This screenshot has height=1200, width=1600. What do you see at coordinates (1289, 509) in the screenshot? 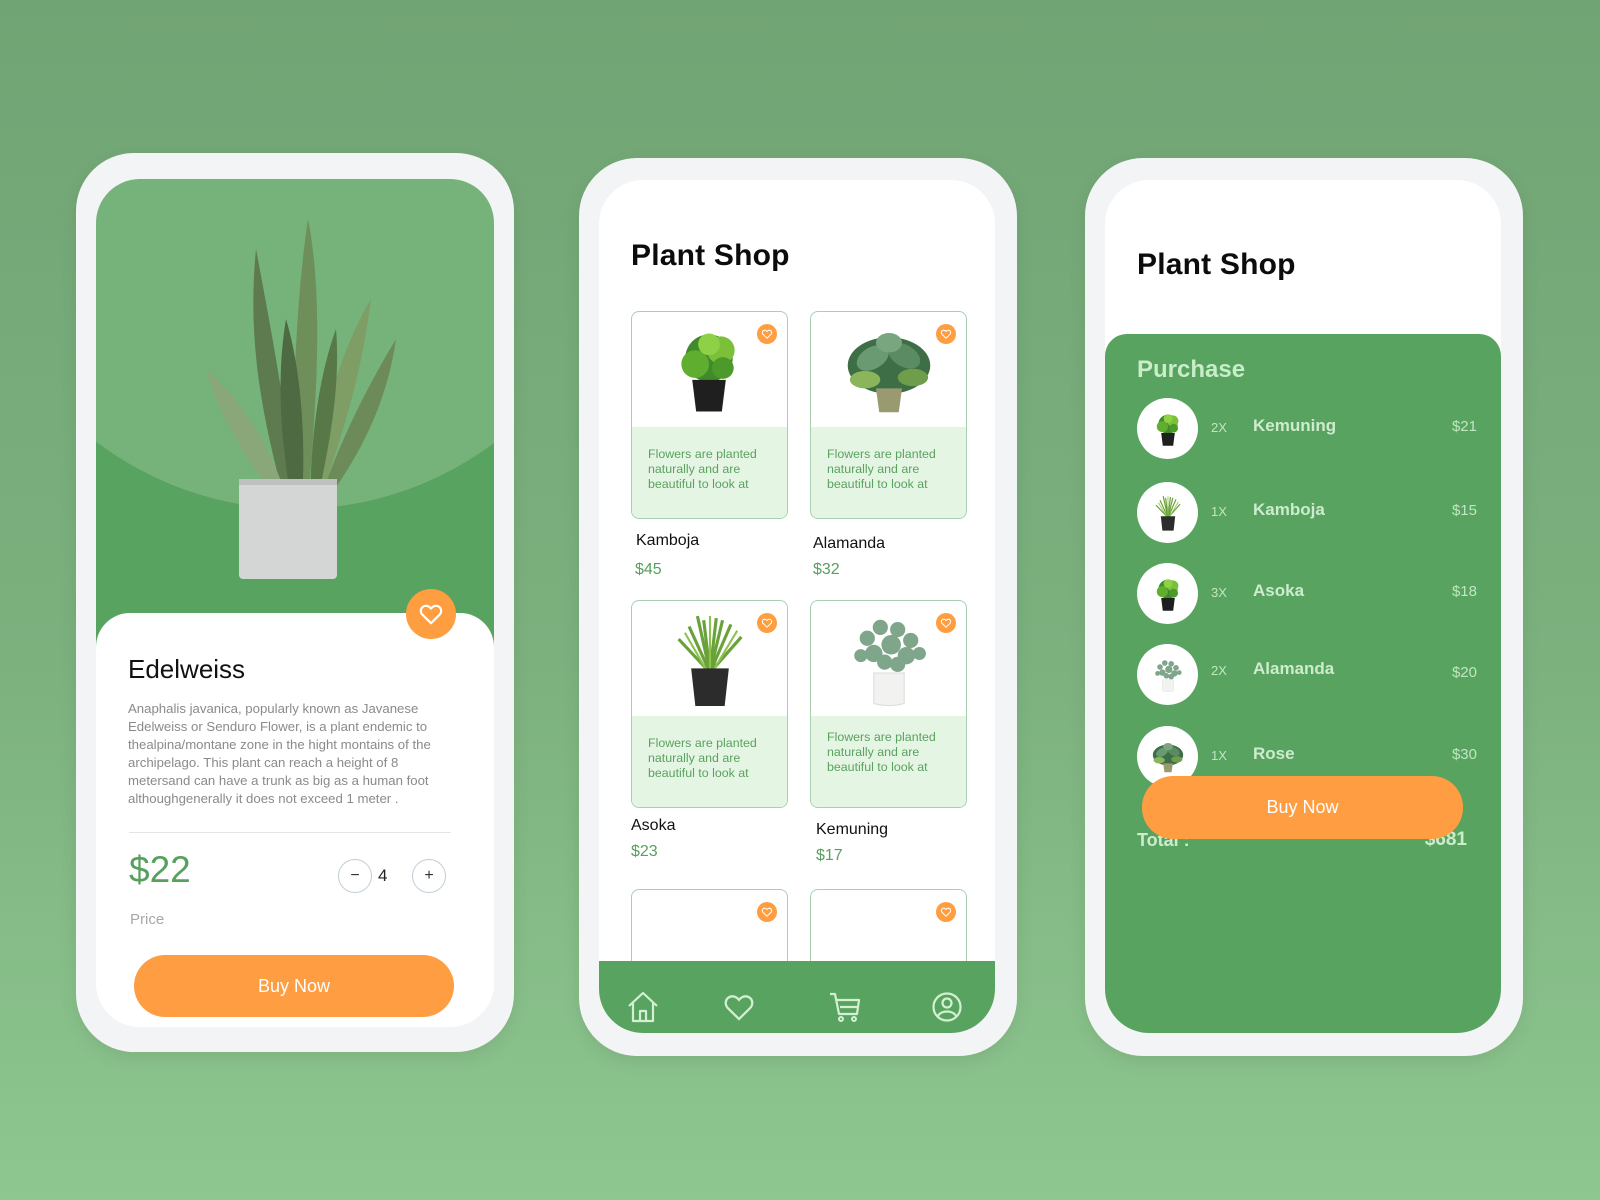
I see `item-name: Kamboja` at bounding box center [1289, 509].